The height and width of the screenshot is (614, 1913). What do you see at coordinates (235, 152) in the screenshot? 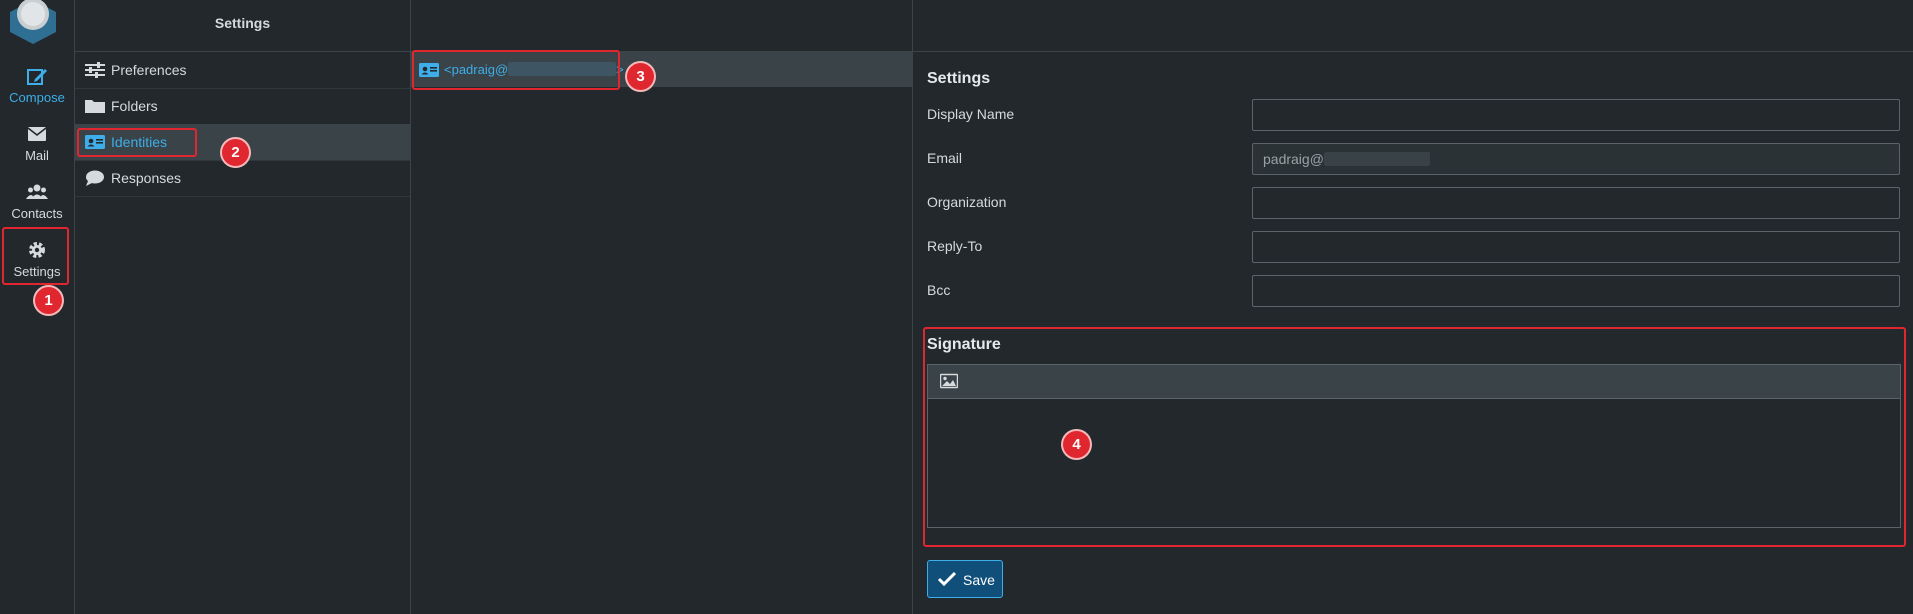
I see `annotation-number: 2` at bounding box center [235, 152].